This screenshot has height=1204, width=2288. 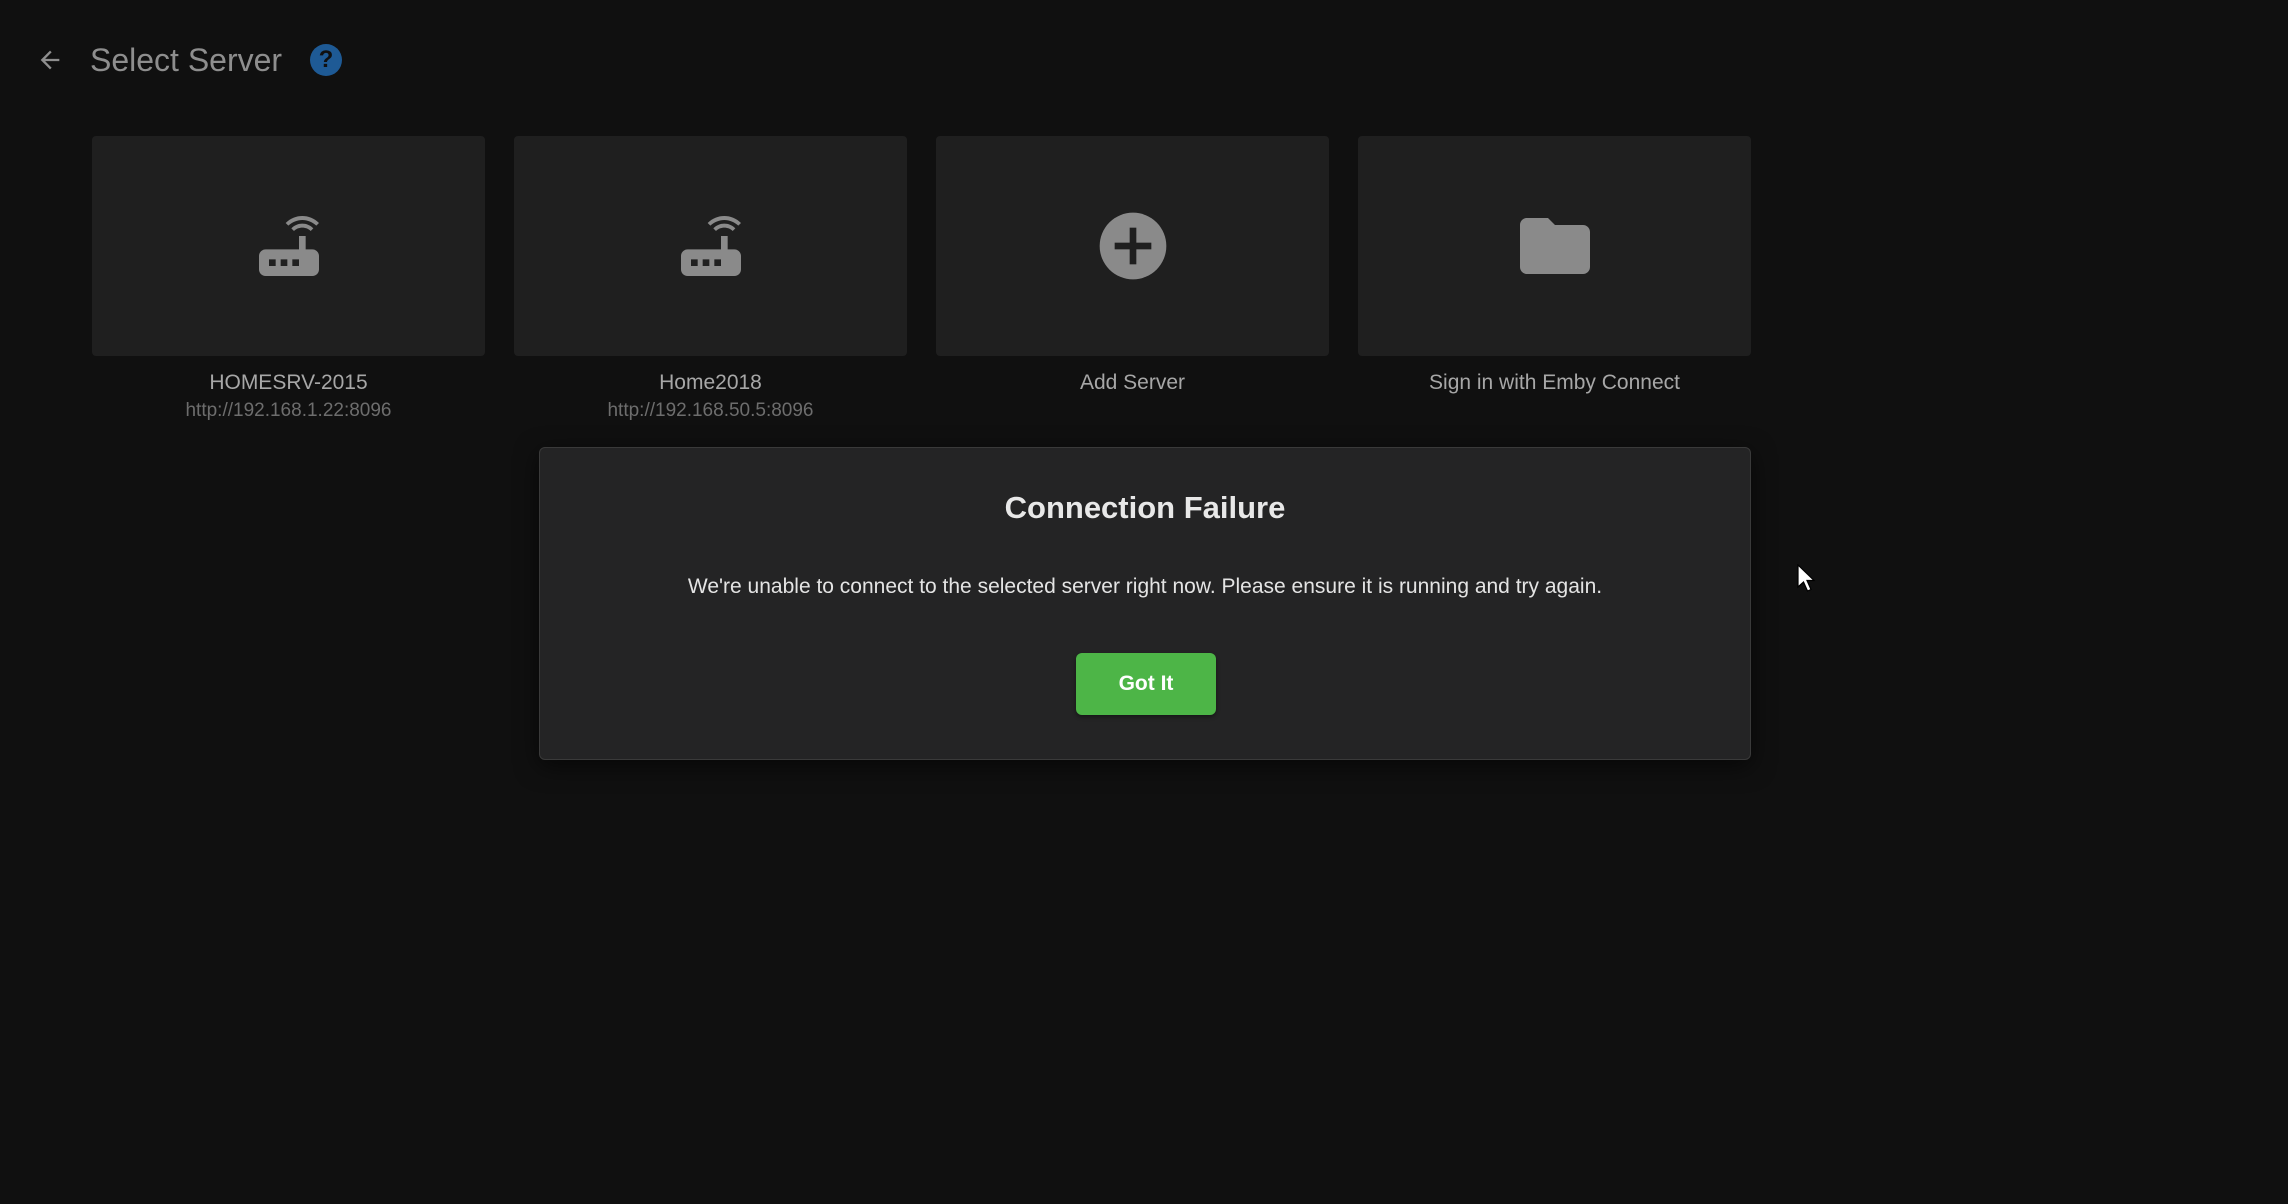 I want to click on server-card-home2018: Home2018 http://192.168.50.5:8096, so click(x=710, y=280).